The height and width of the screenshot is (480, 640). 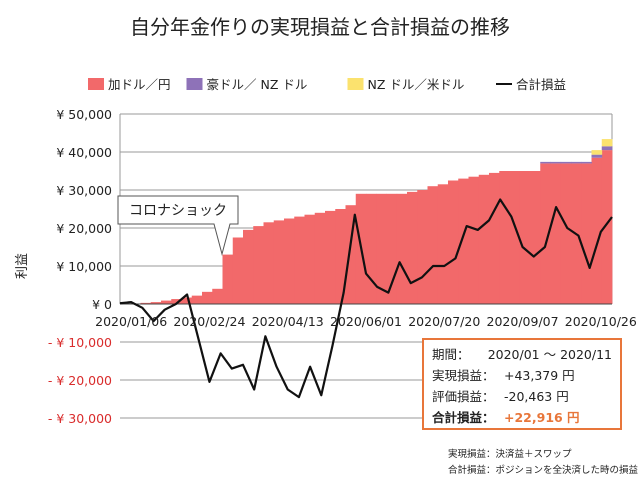 What do you see at coordinates (209, 321) in the screenshot?
I see `x-tick-label: 2020/02/24` at bounding box center [209, 321].